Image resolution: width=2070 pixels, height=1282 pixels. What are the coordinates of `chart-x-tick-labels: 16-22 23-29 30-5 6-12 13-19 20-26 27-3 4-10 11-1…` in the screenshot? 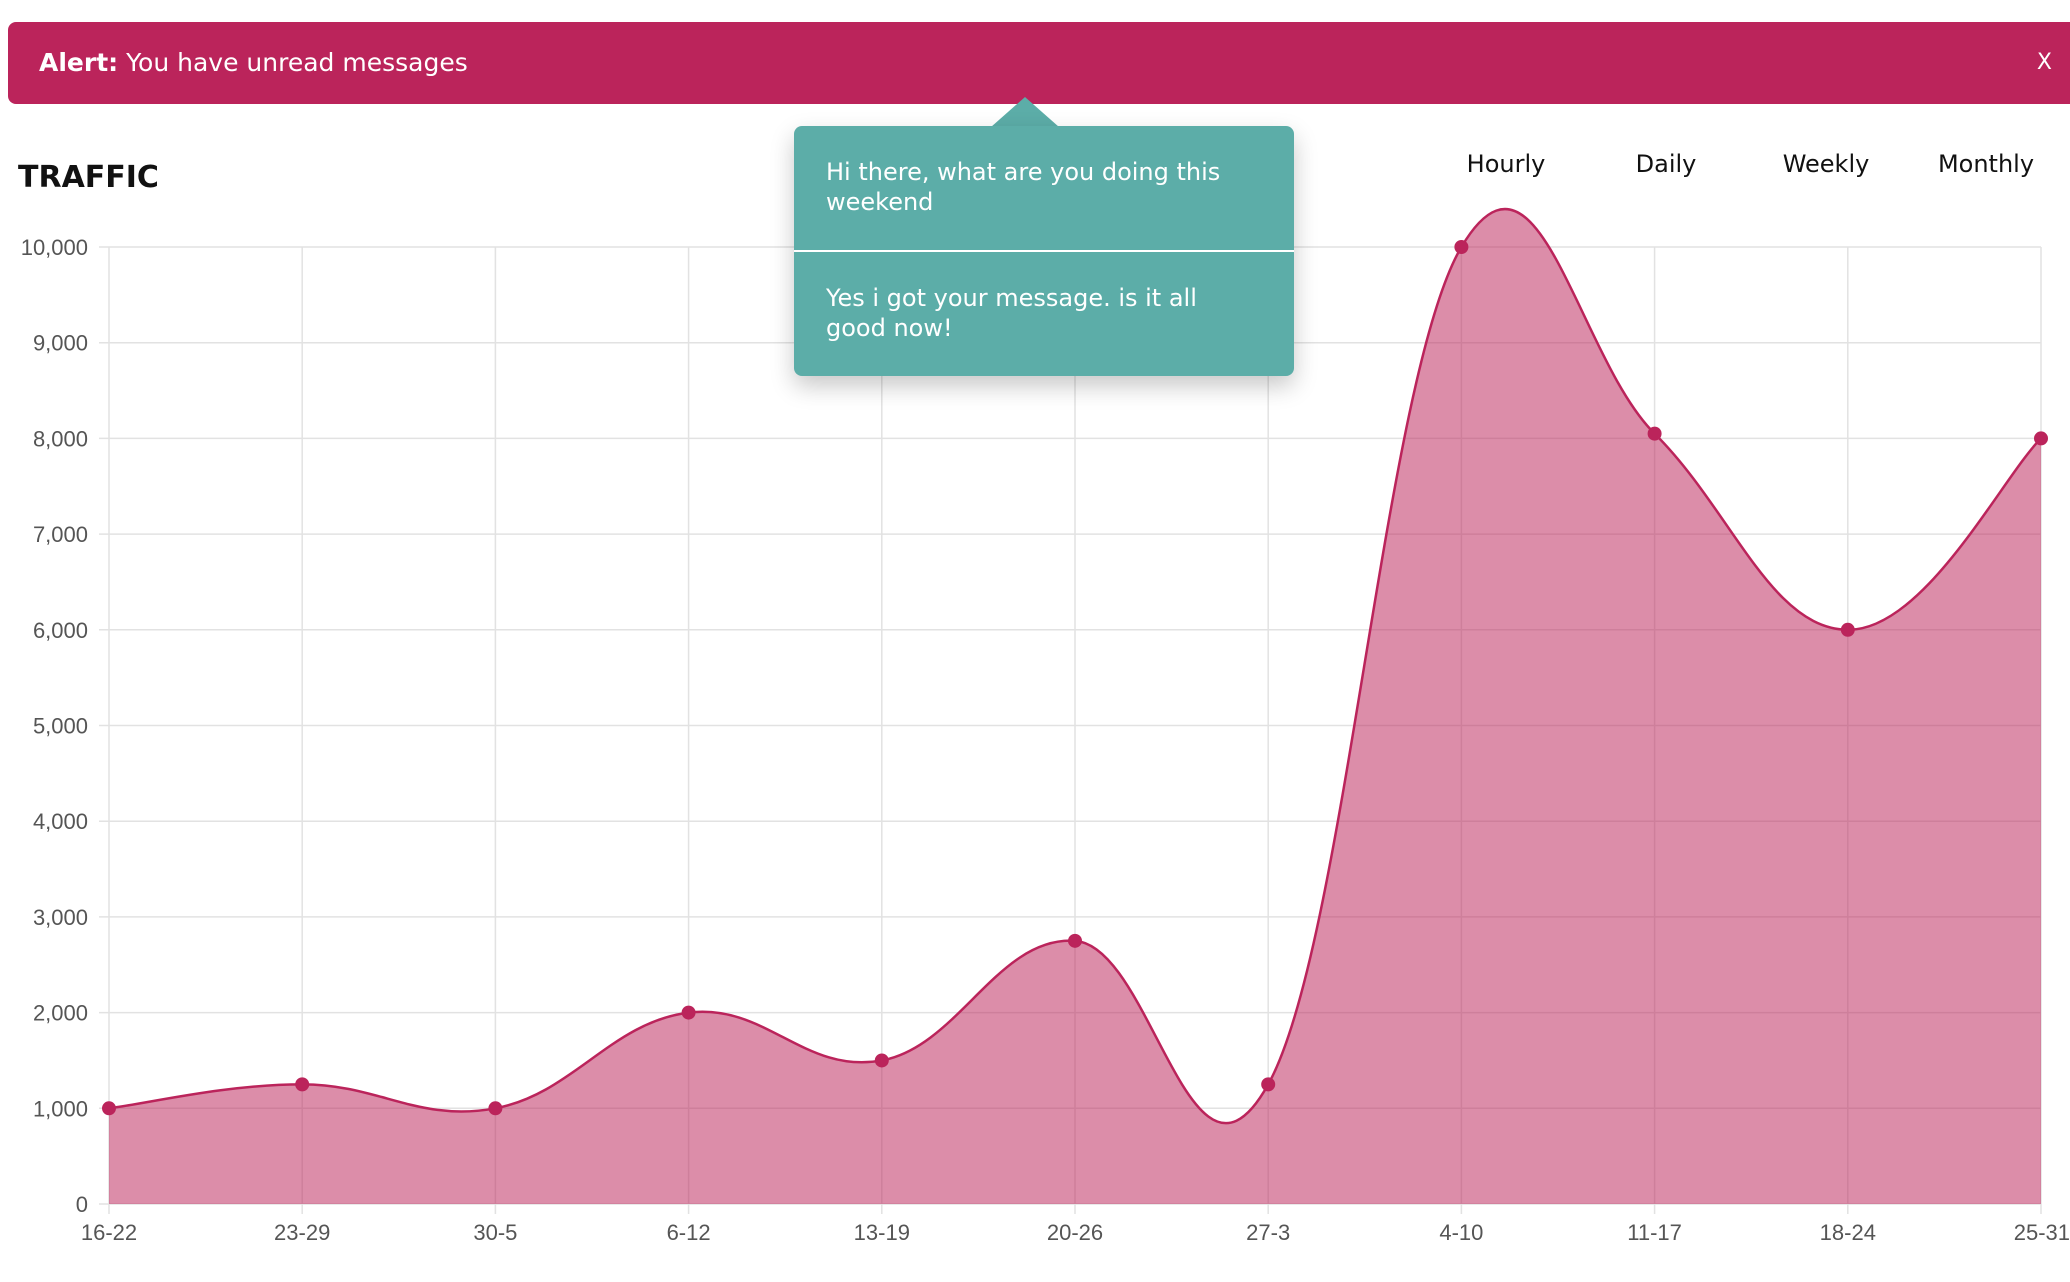 It's located at (1075, 1232).